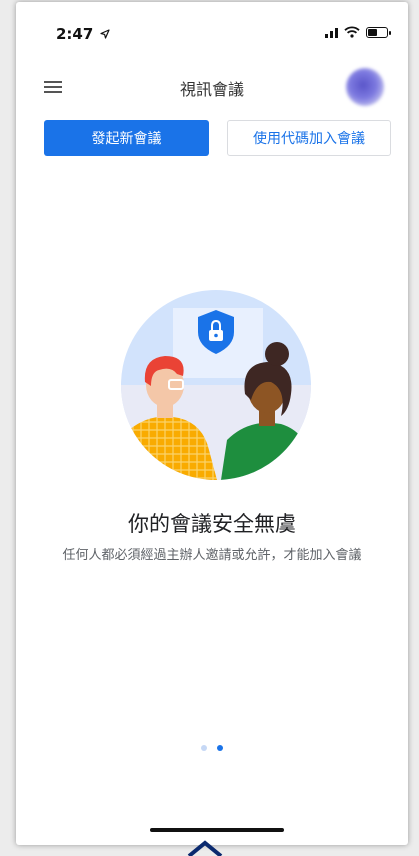 The image size is (419, 856). What do you see at coordinates (217, 830) in the screenshot?
I see `home-indicator` at bounding box center [217, 830].